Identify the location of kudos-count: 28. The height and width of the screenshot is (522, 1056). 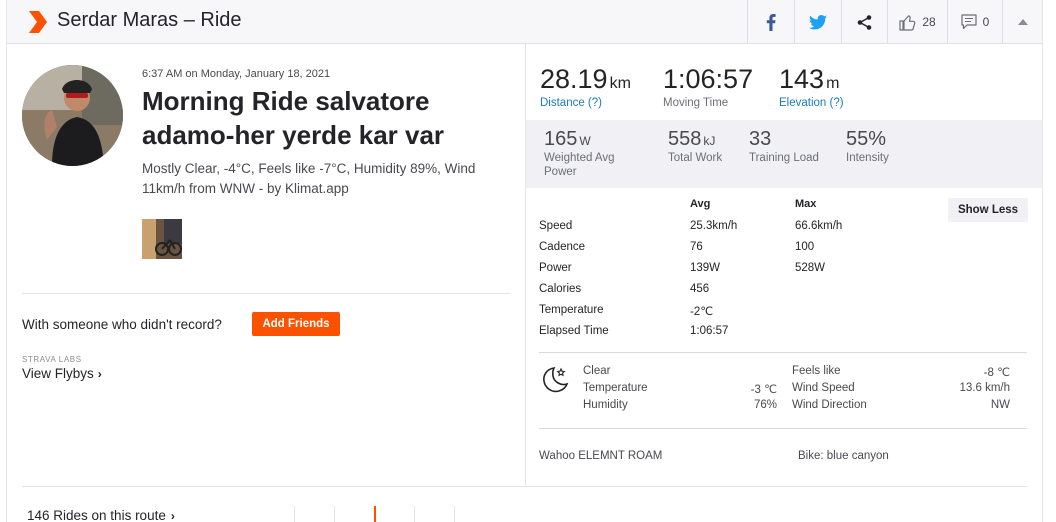
(929, 22).